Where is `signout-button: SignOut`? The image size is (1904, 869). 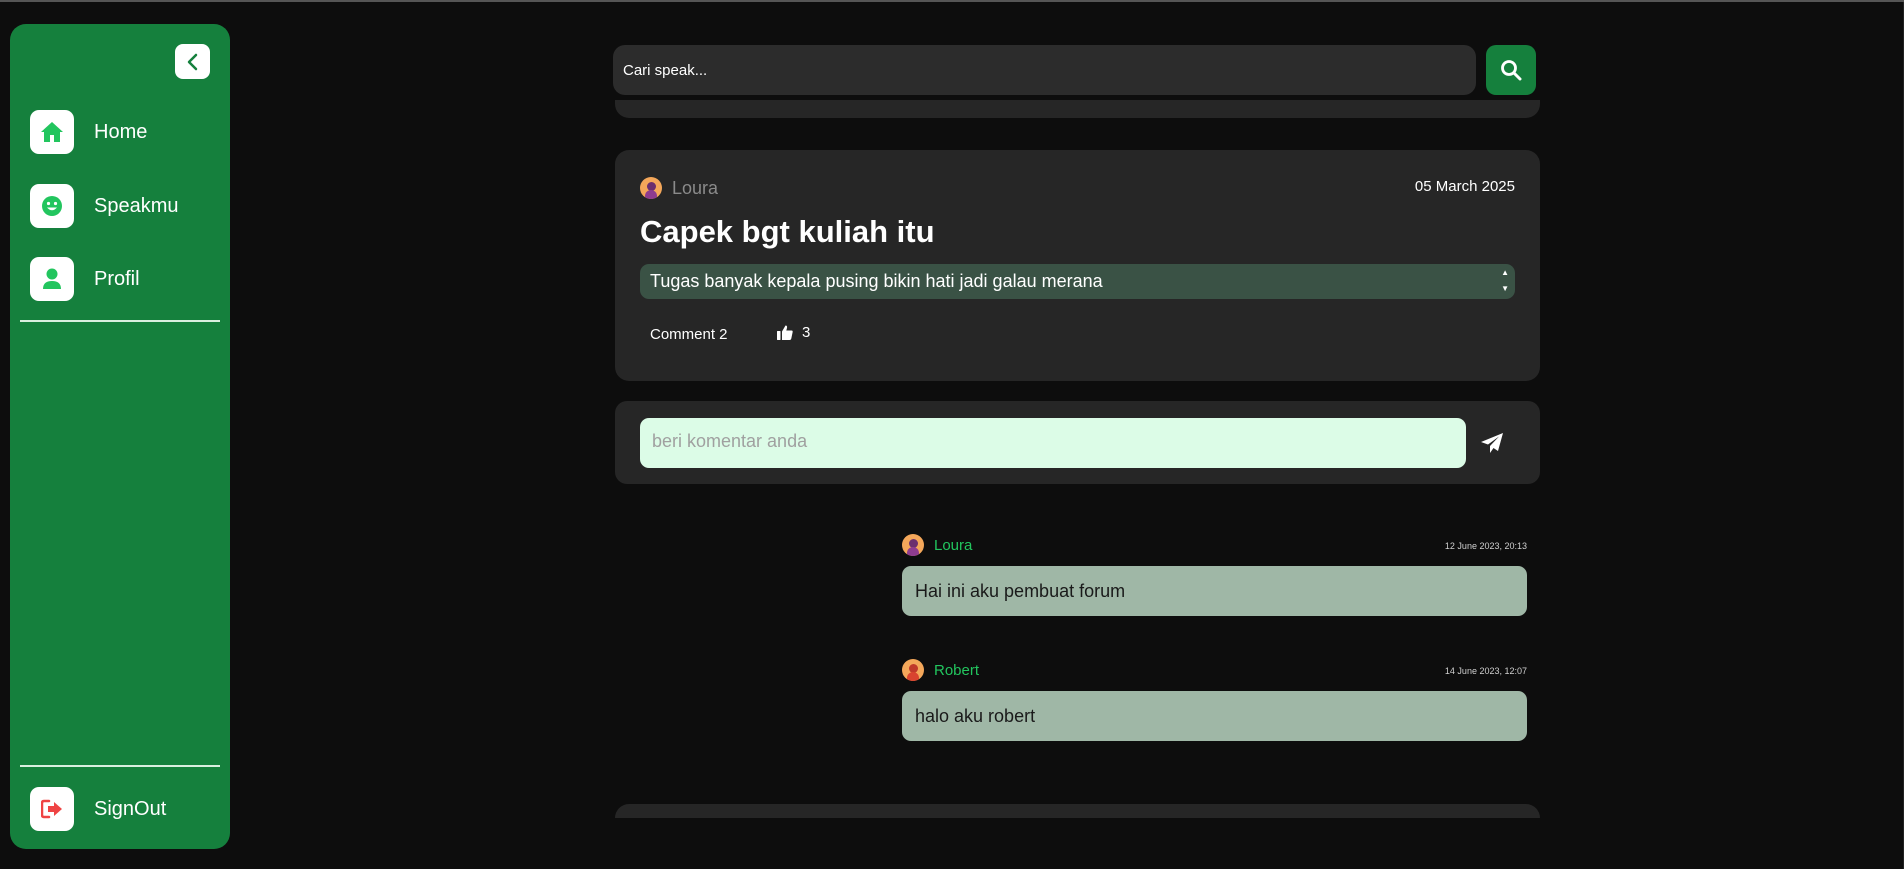 signout-button: SignOut is located at coordinates (98, 809).